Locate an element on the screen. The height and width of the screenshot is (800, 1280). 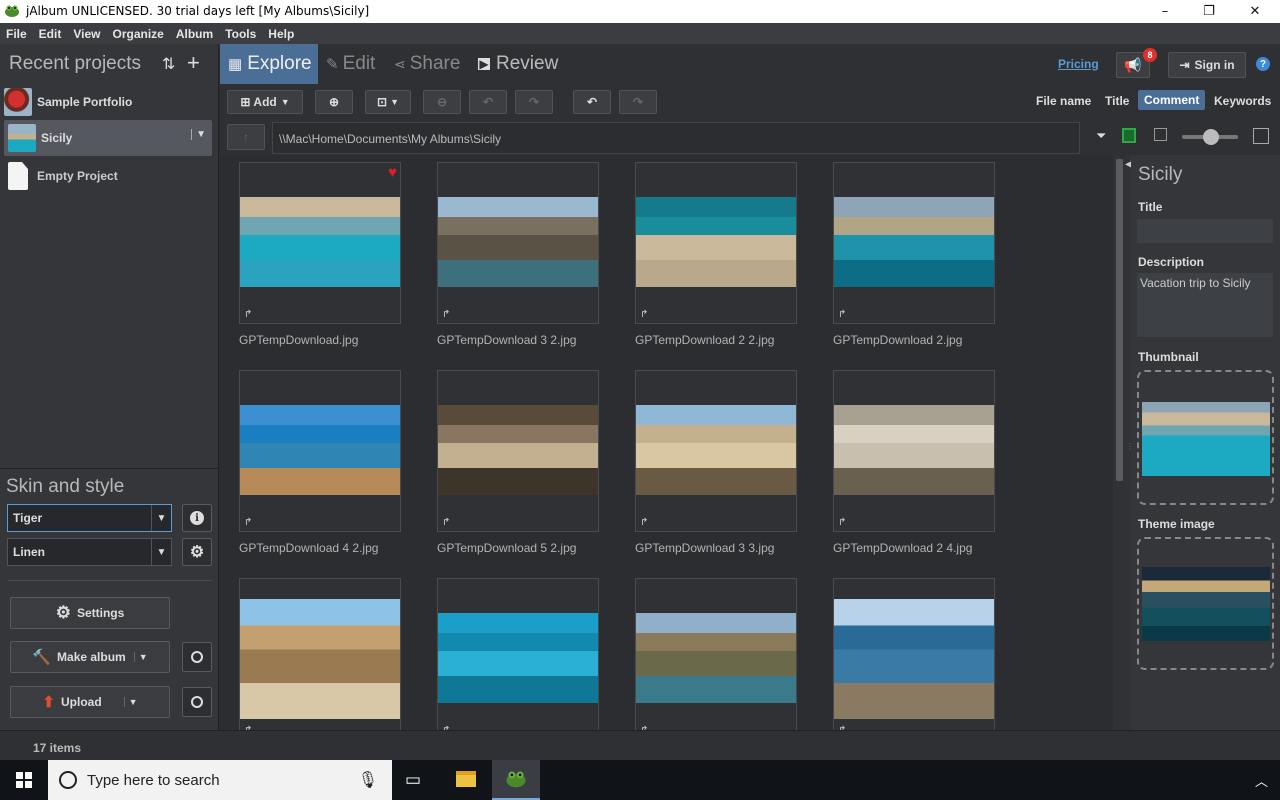
path-field: \\Mac\Home\Documents\My Albums\Sicily is located at coordinates (676, 138).